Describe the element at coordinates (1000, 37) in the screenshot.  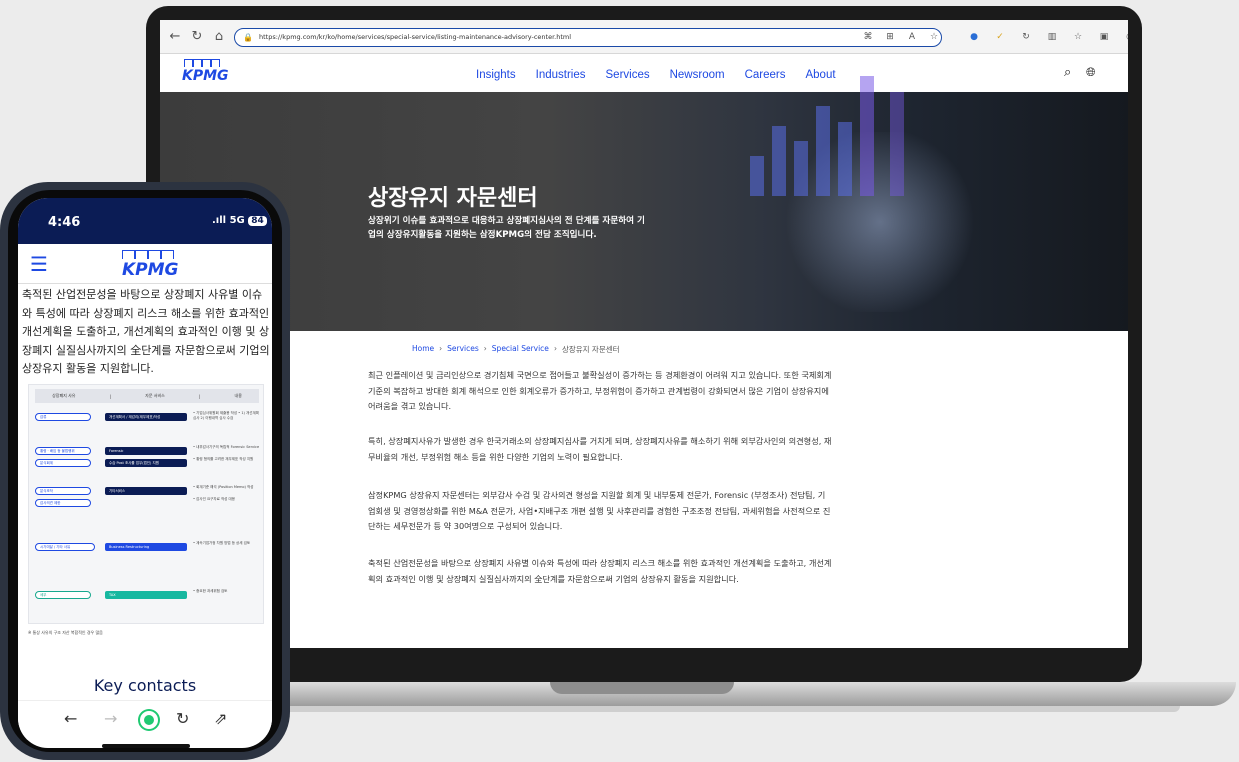
I see `extension2-icon: ✓` at that location.